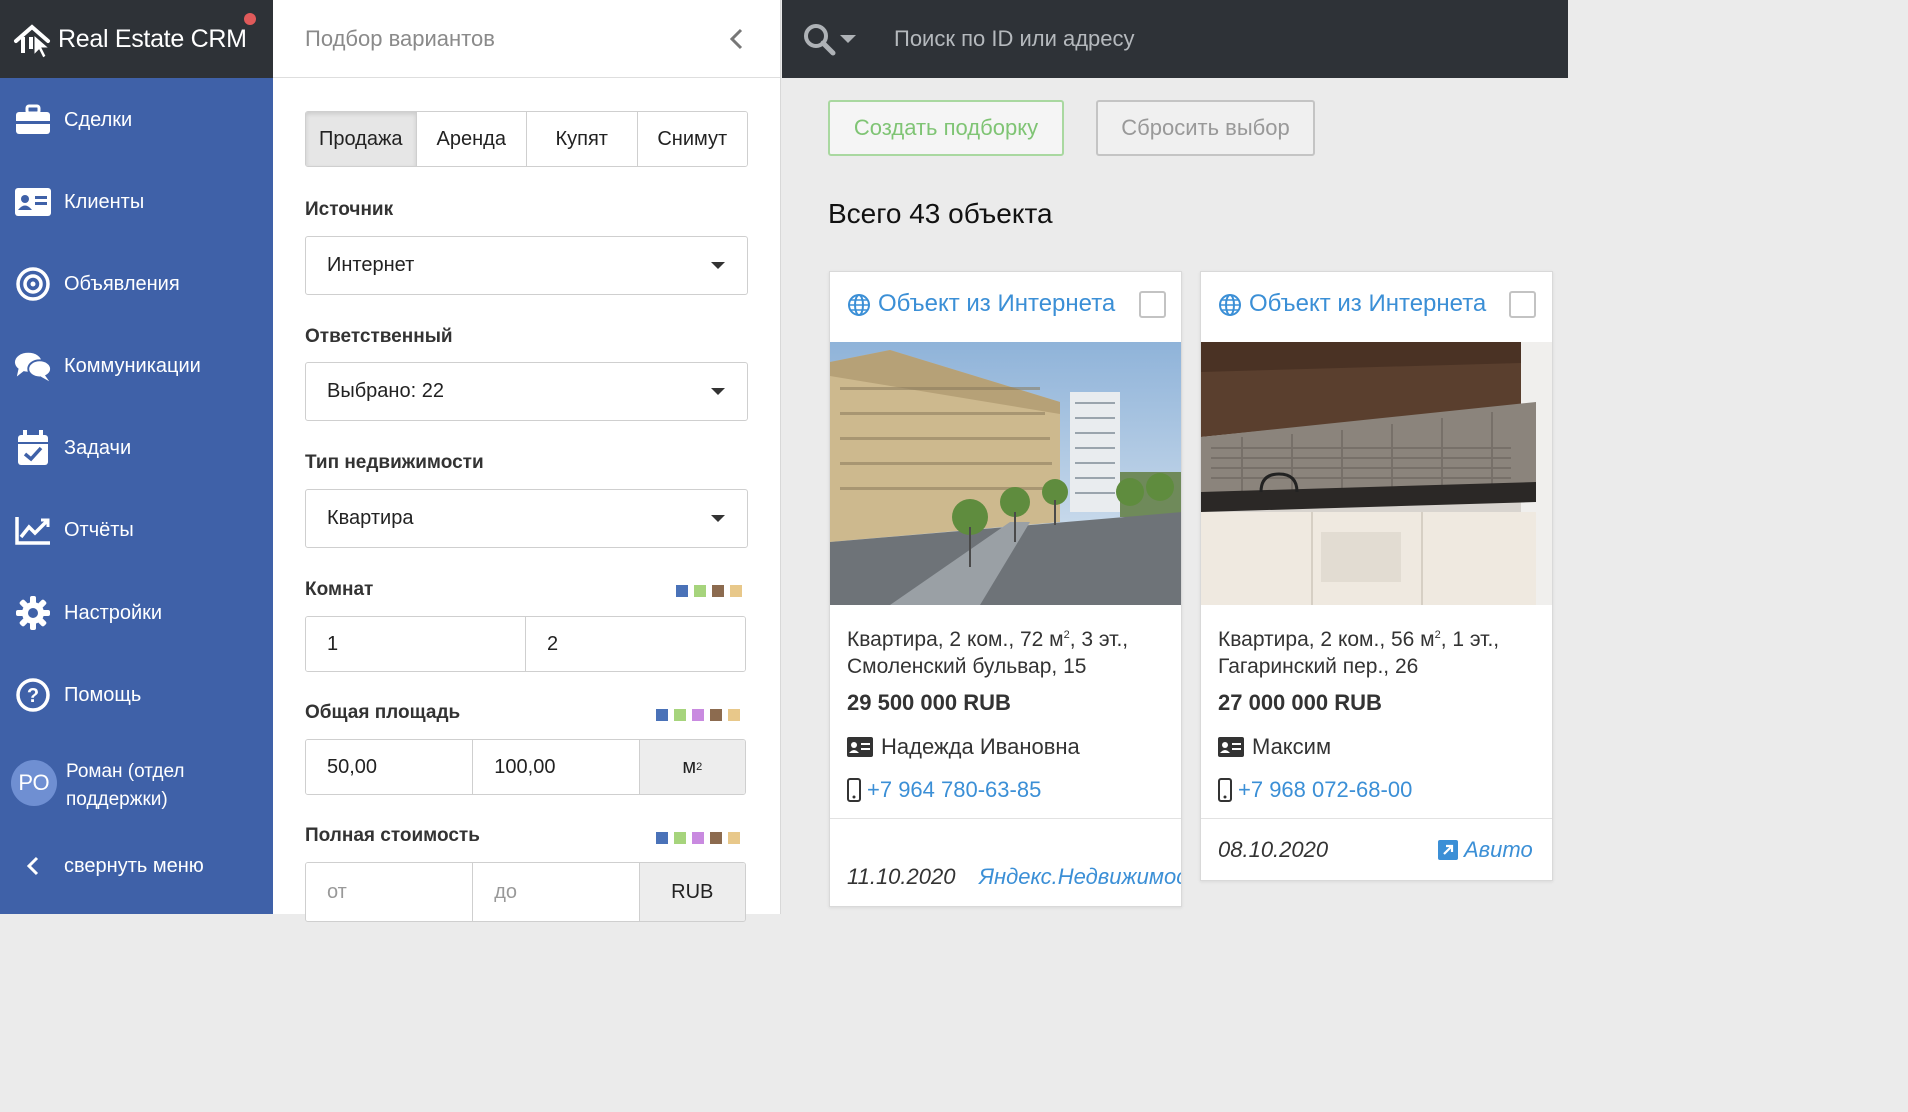 The image size is (1908, 1112). Describe the element at coordinates (470, 139) in the screenshot. I see `deal-type-rent: Аренда` at that location.